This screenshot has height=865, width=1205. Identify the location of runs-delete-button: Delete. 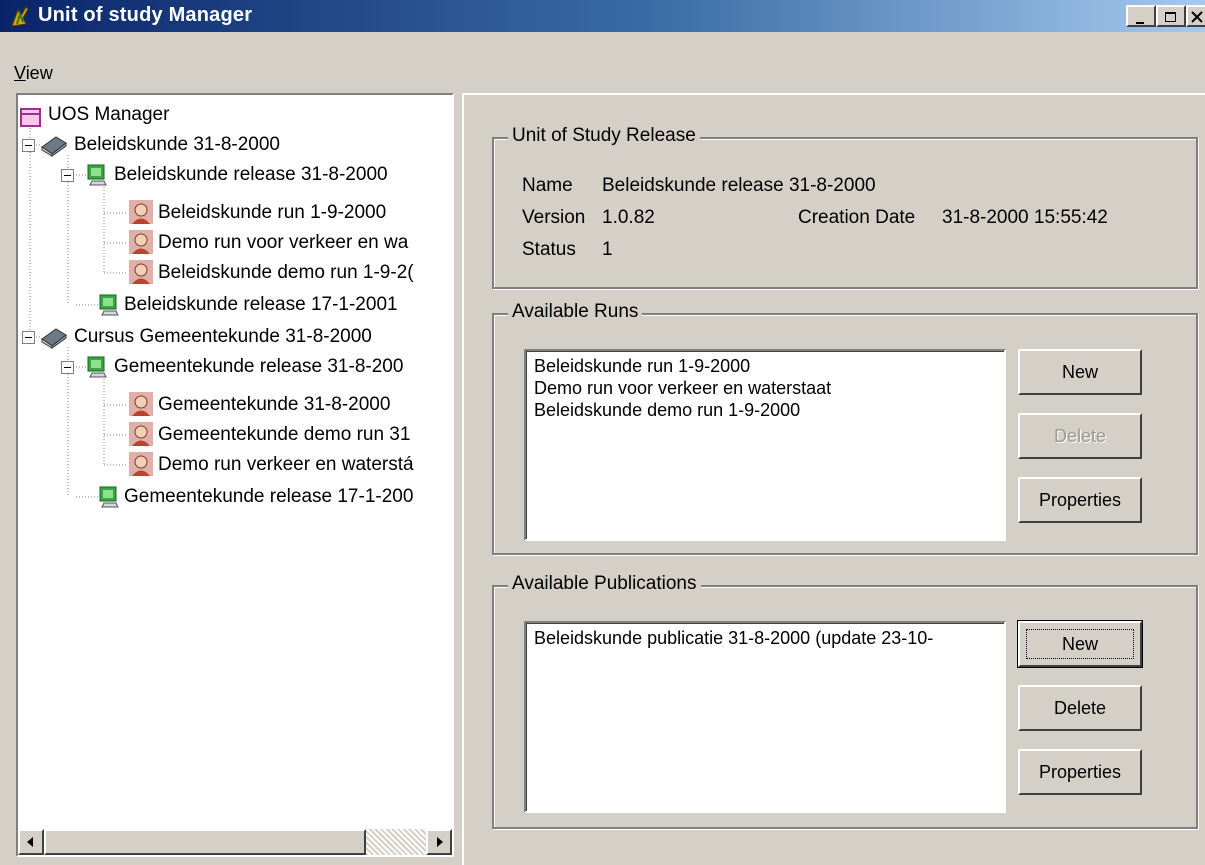
(1080, 436).